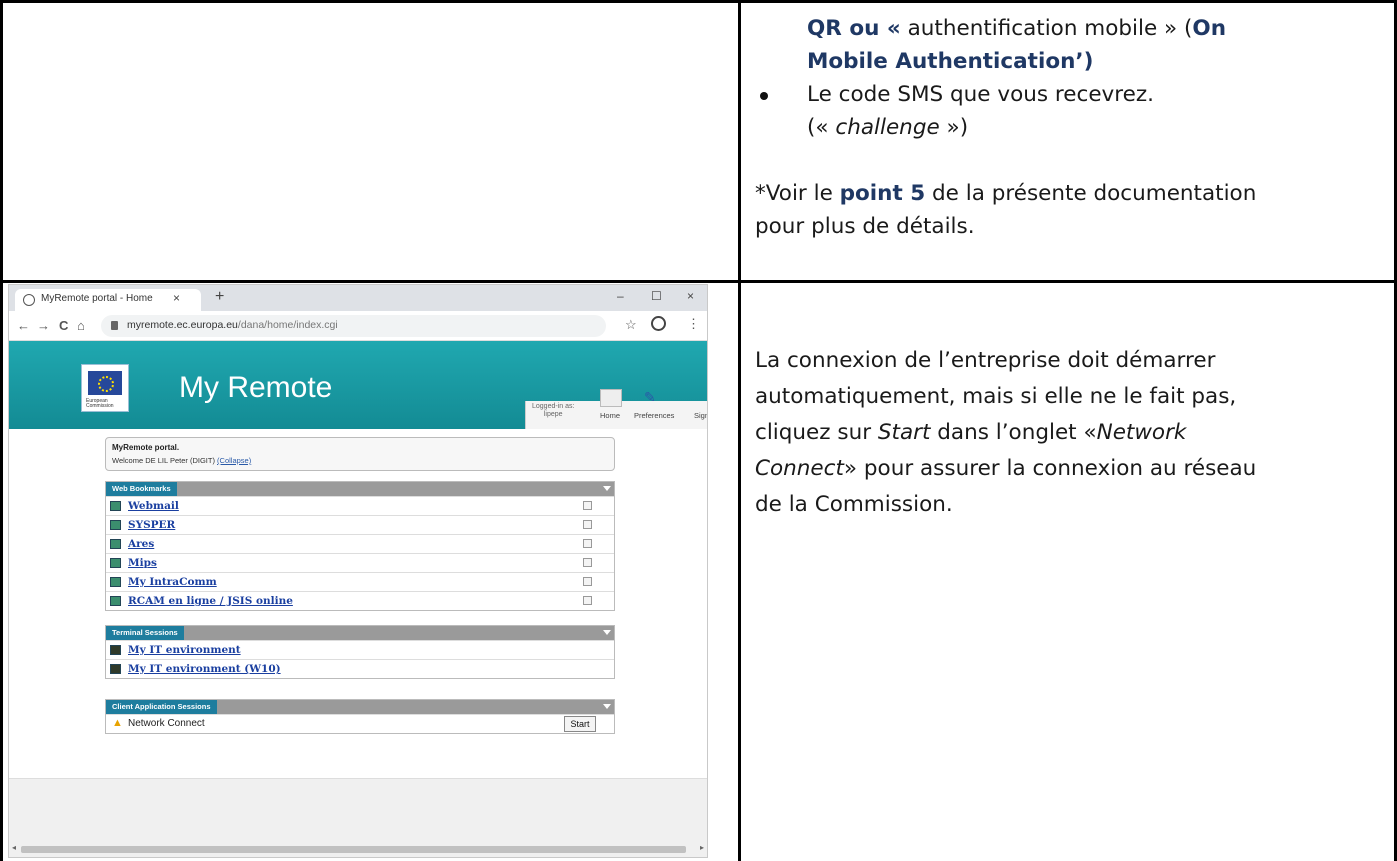 The width and height of the screenshot is (1397, 861). Describe the element at coordinates (234, 460) in the screenshot. I see `collapse-link: (Collapse)` at that location.